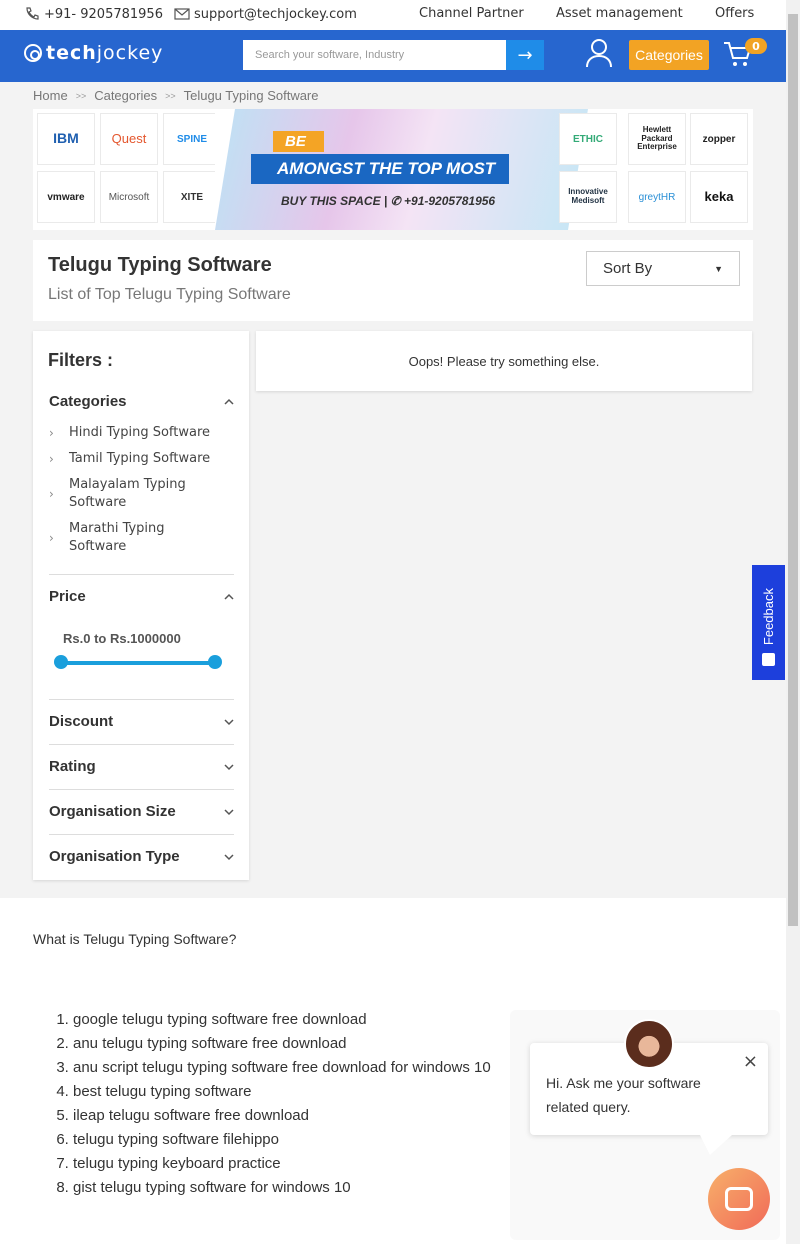  I want to click on email-contact: support@techjockey.com, so click(265, 14).